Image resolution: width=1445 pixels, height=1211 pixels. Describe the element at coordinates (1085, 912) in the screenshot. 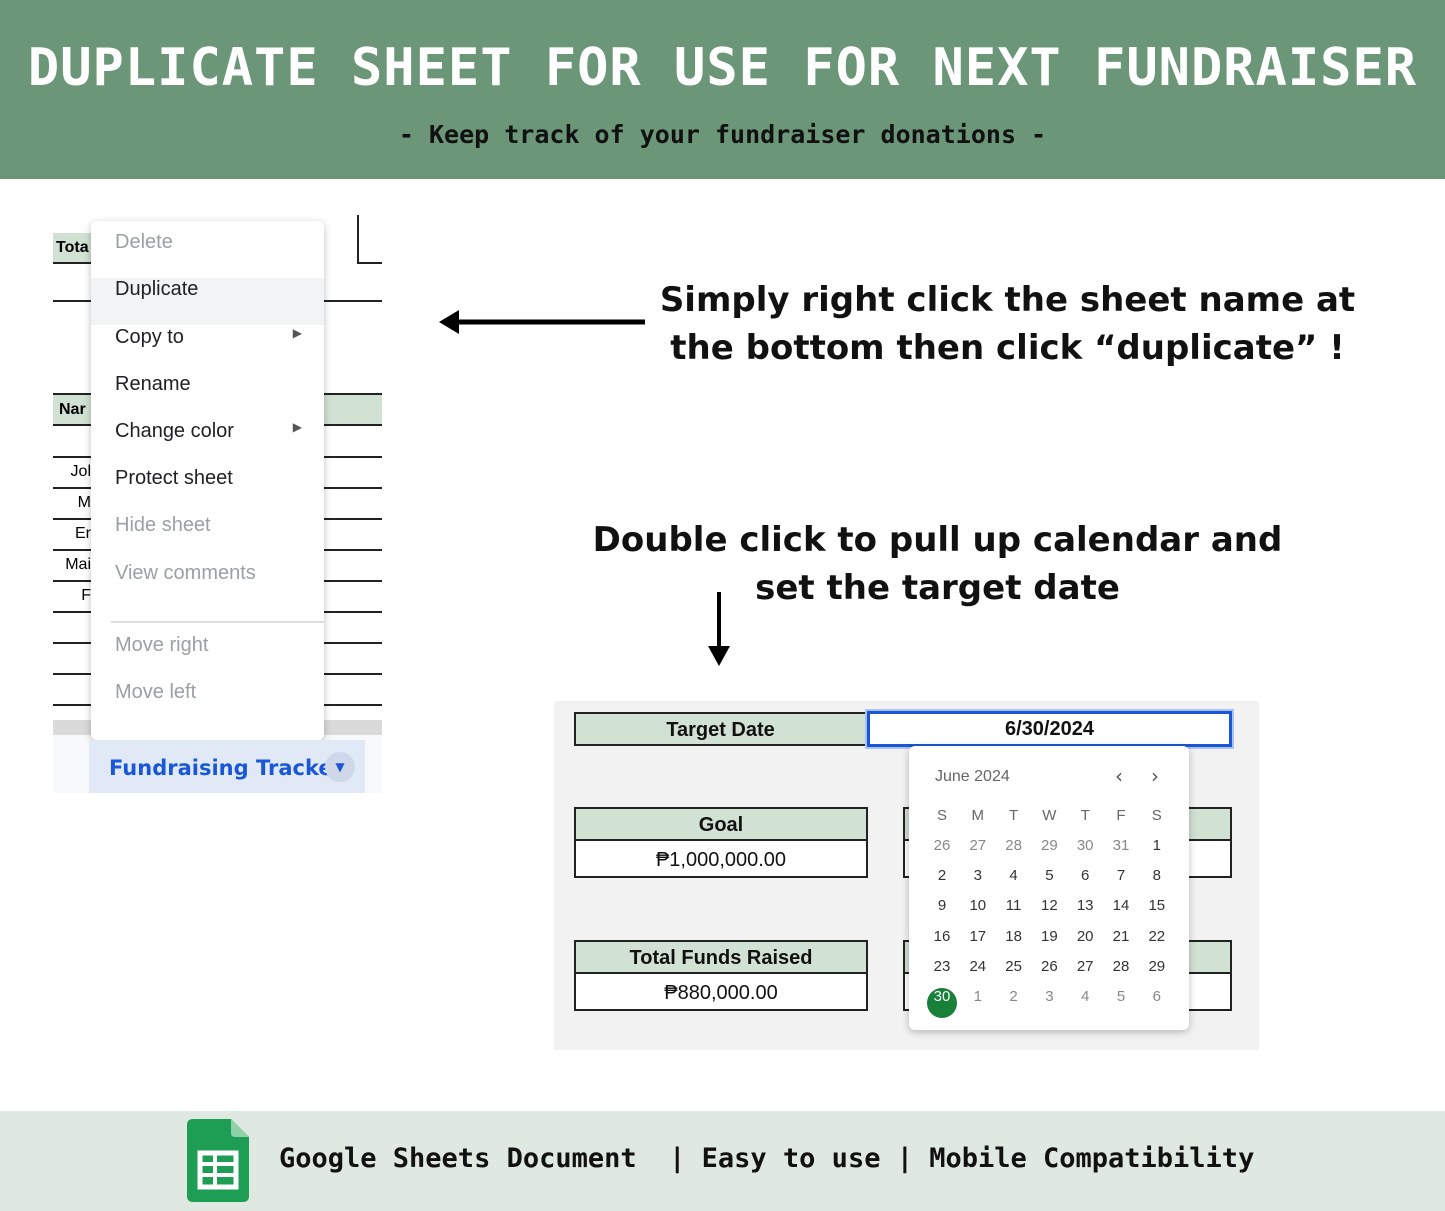

I see `calendar-day: 13` at that location.